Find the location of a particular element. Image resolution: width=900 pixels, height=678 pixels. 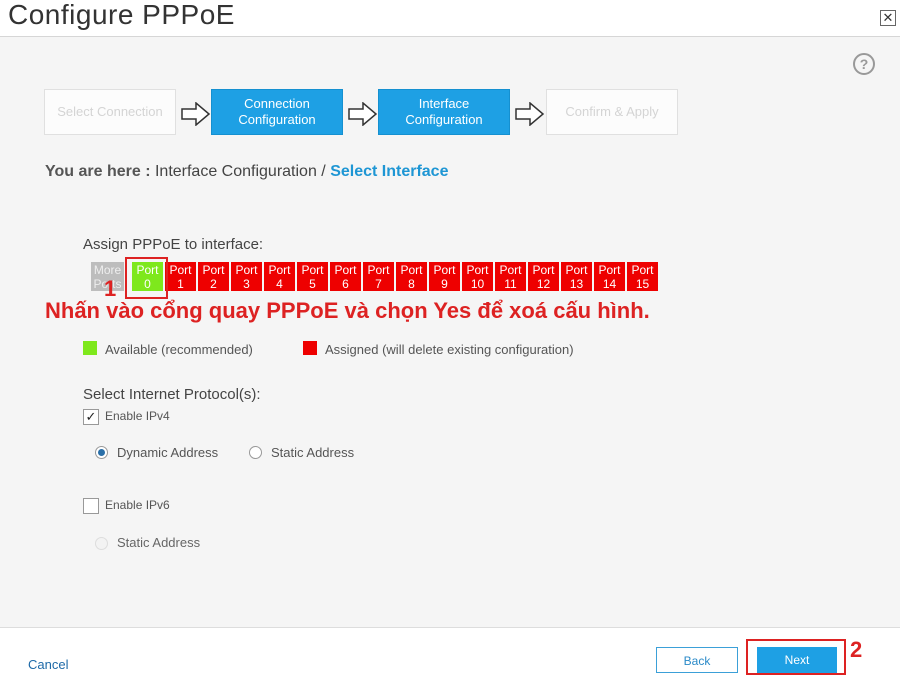

port-13-button: Port 13 is located at coordinates (576, 276).